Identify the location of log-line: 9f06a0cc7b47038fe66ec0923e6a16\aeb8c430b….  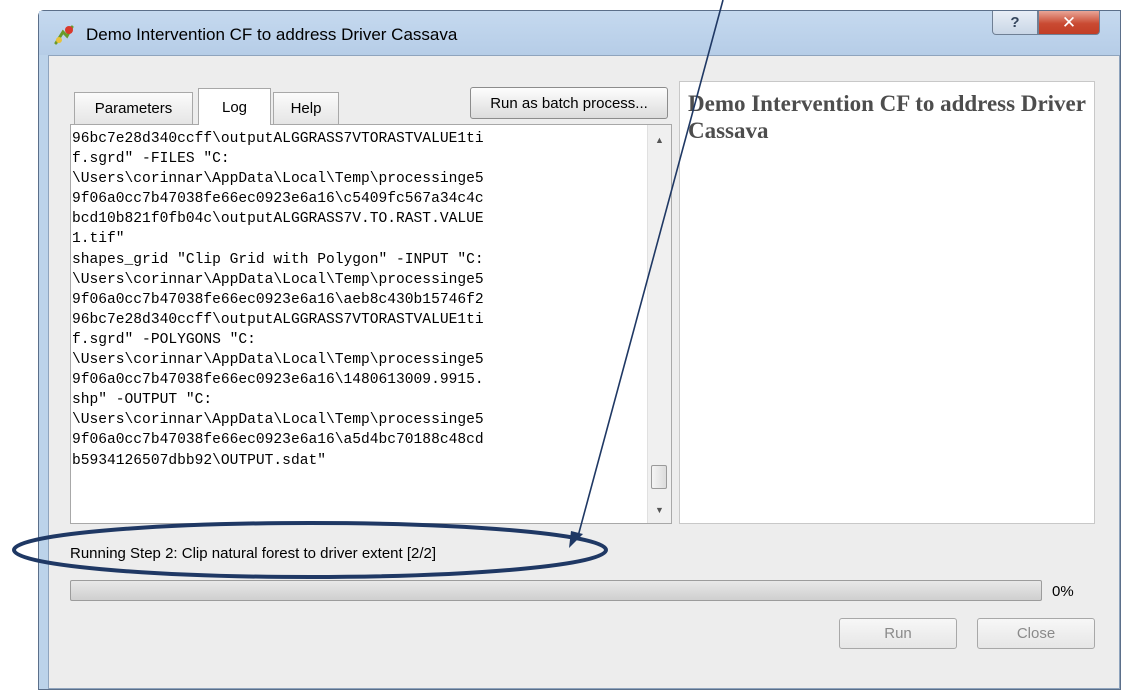
(278, 299).